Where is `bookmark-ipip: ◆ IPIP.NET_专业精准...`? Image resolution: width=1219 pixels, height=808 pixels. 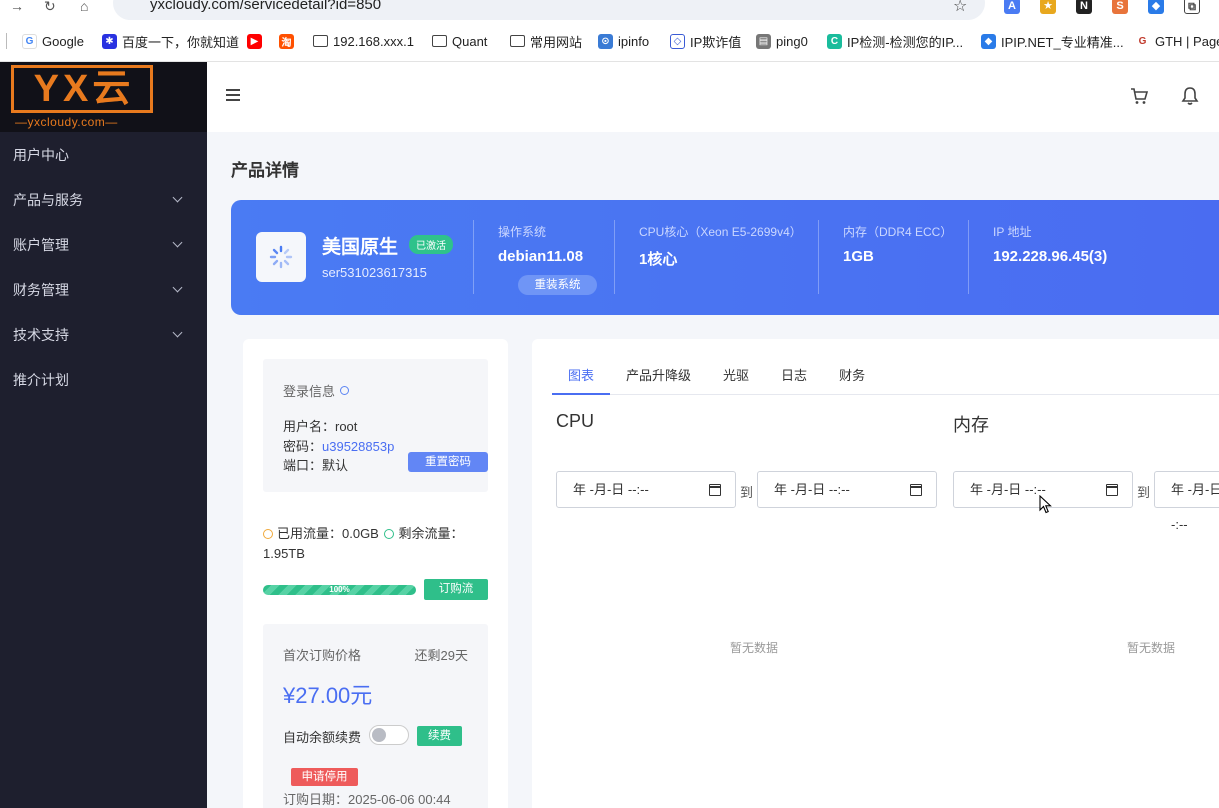 bookmark-ipip: ◆ IPIP.NET_专业精准... is located at coordinates (1052, 41).